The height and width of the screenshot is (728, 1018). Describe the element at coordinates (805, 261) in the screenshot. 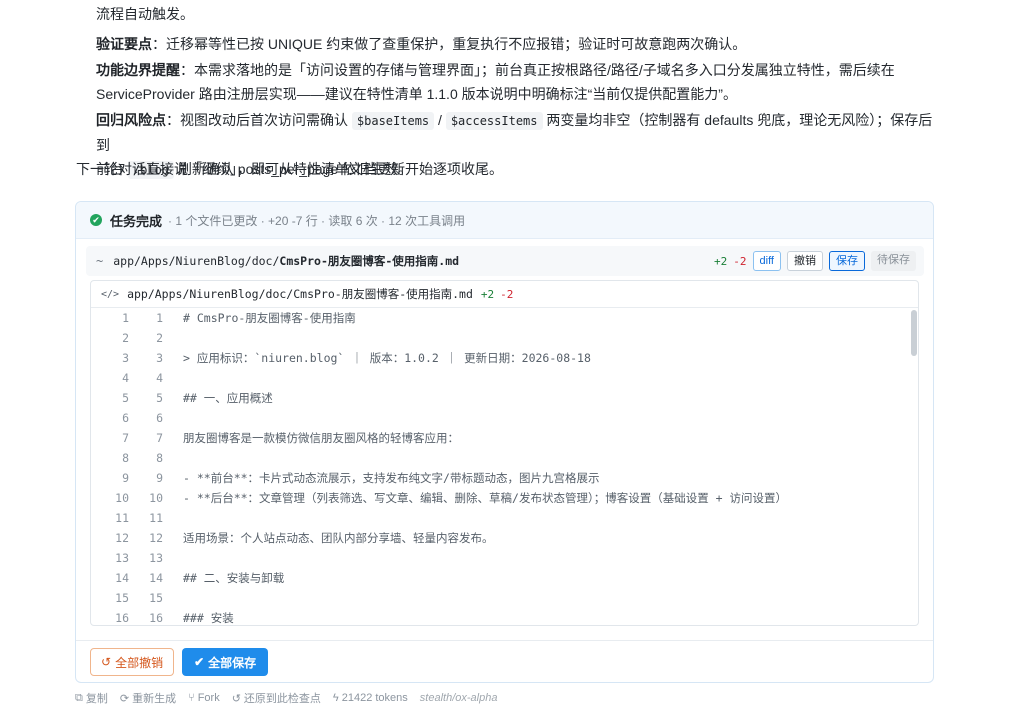

I see `undo-button: 撤销` at that location.